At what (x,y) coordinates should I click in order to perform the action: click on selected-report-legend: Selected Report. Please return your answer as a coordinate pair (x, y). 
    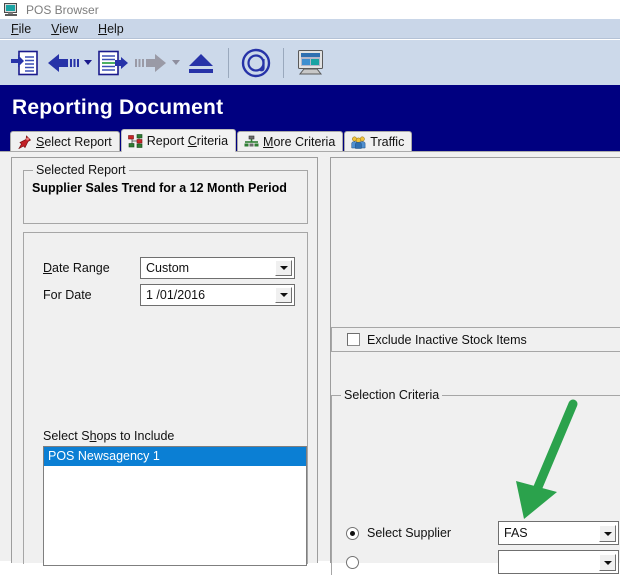
    Looking at the image, I should click on (81, 170).